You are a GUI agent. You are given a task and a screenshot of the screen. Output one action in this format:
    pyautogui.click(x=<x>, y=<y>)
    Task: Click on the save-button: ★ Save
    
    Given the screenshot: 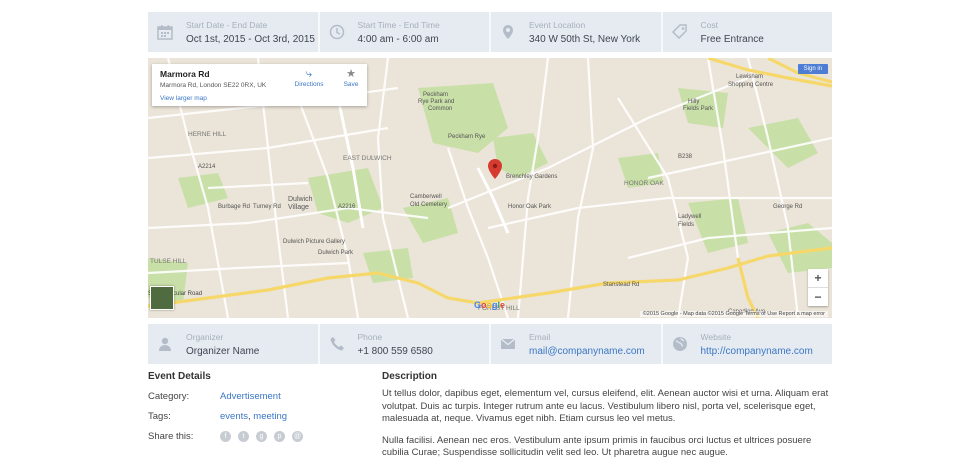 What is the action you would take?
    pyautogui.click(x=351, y=78)
    